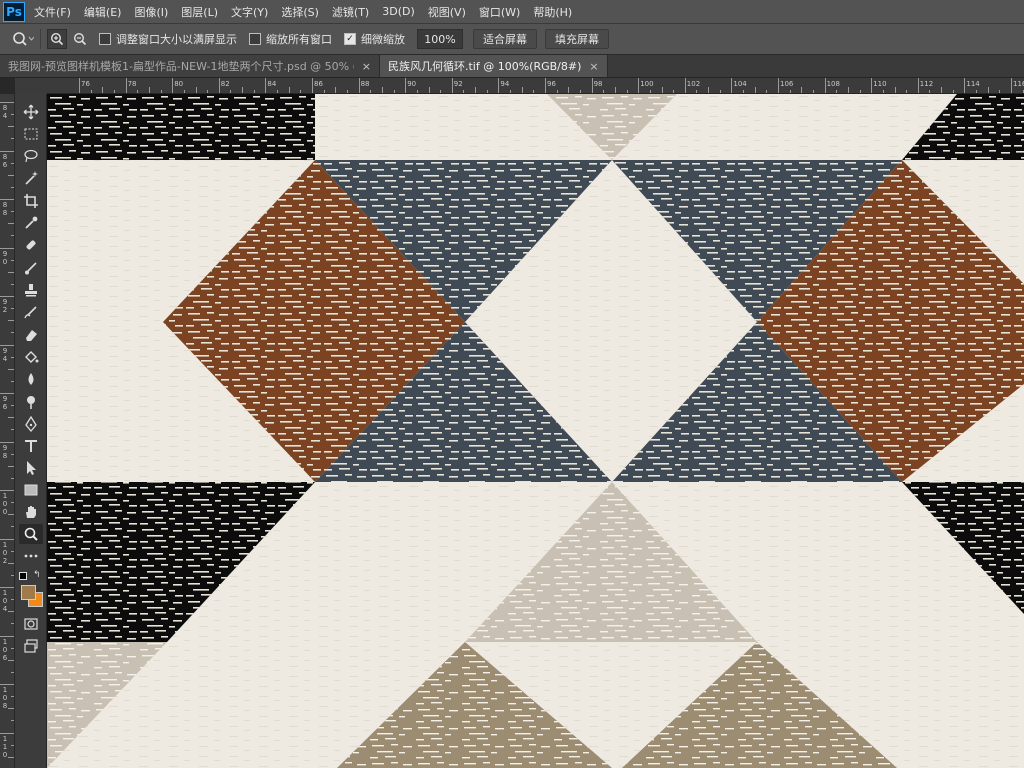 The width and height of the screenshot is (1024, 768). Describe the element at coordinates (31, 512) in the screenshot. I see `hand-icon` at that location.